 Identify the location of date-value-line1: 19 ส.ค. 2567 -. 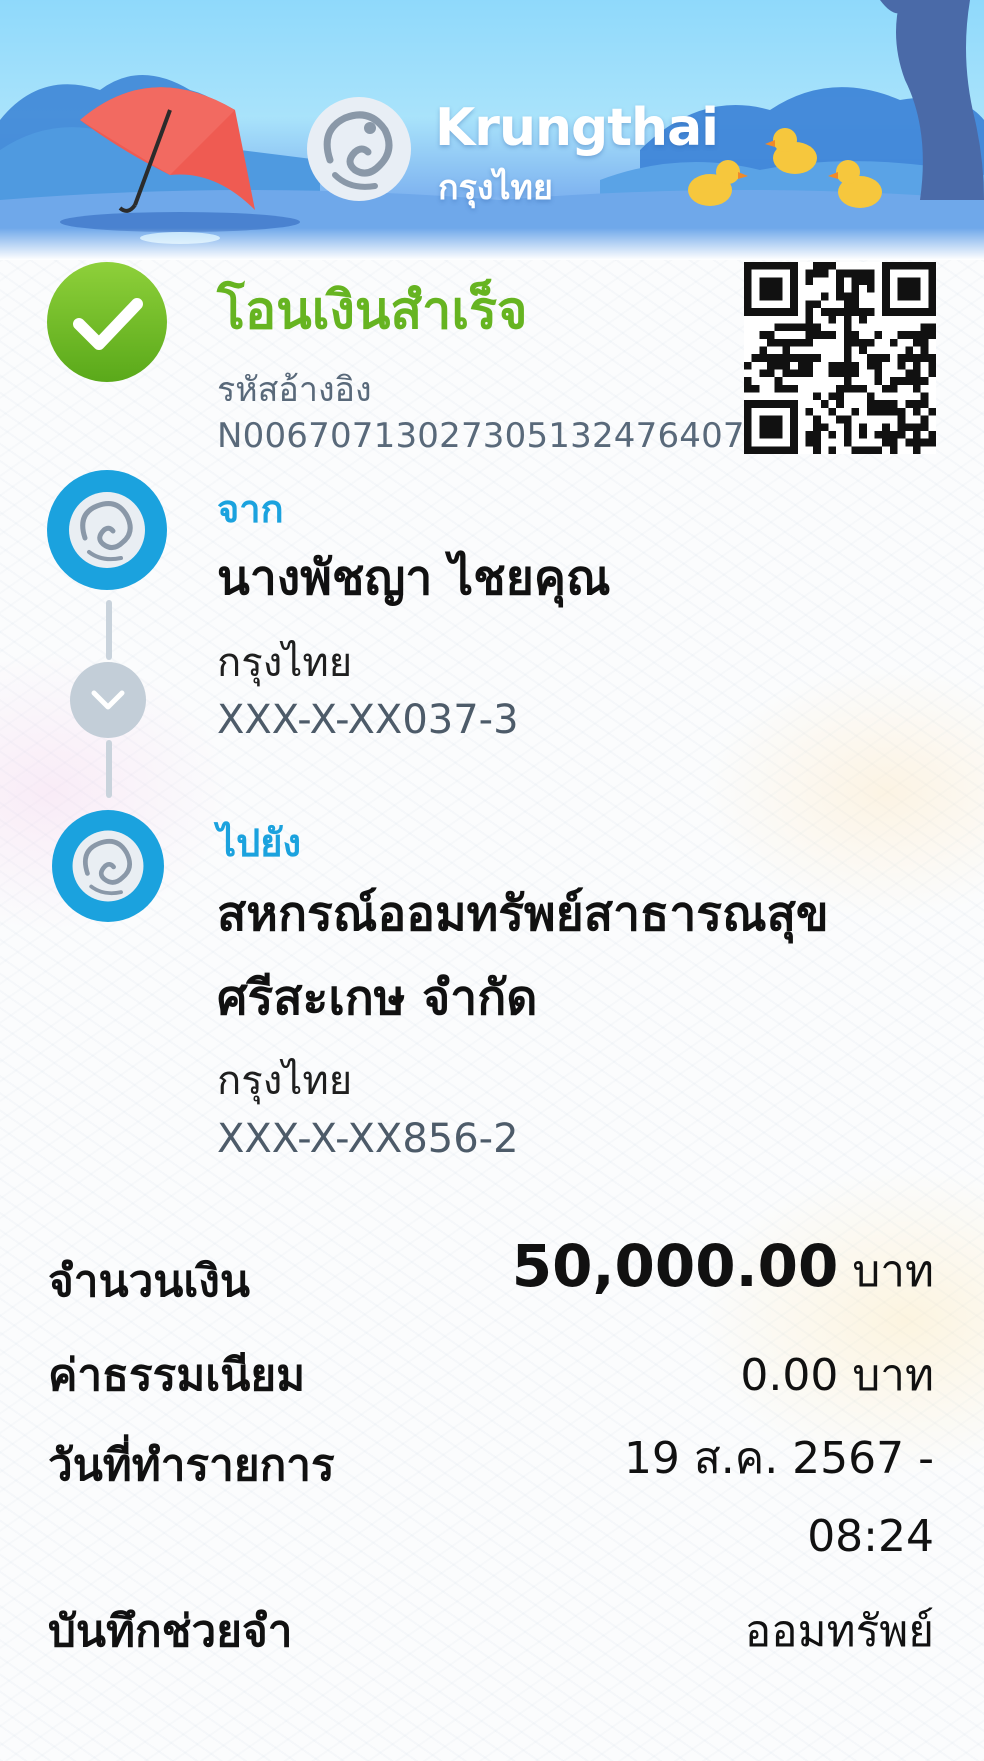
(778, 1458).